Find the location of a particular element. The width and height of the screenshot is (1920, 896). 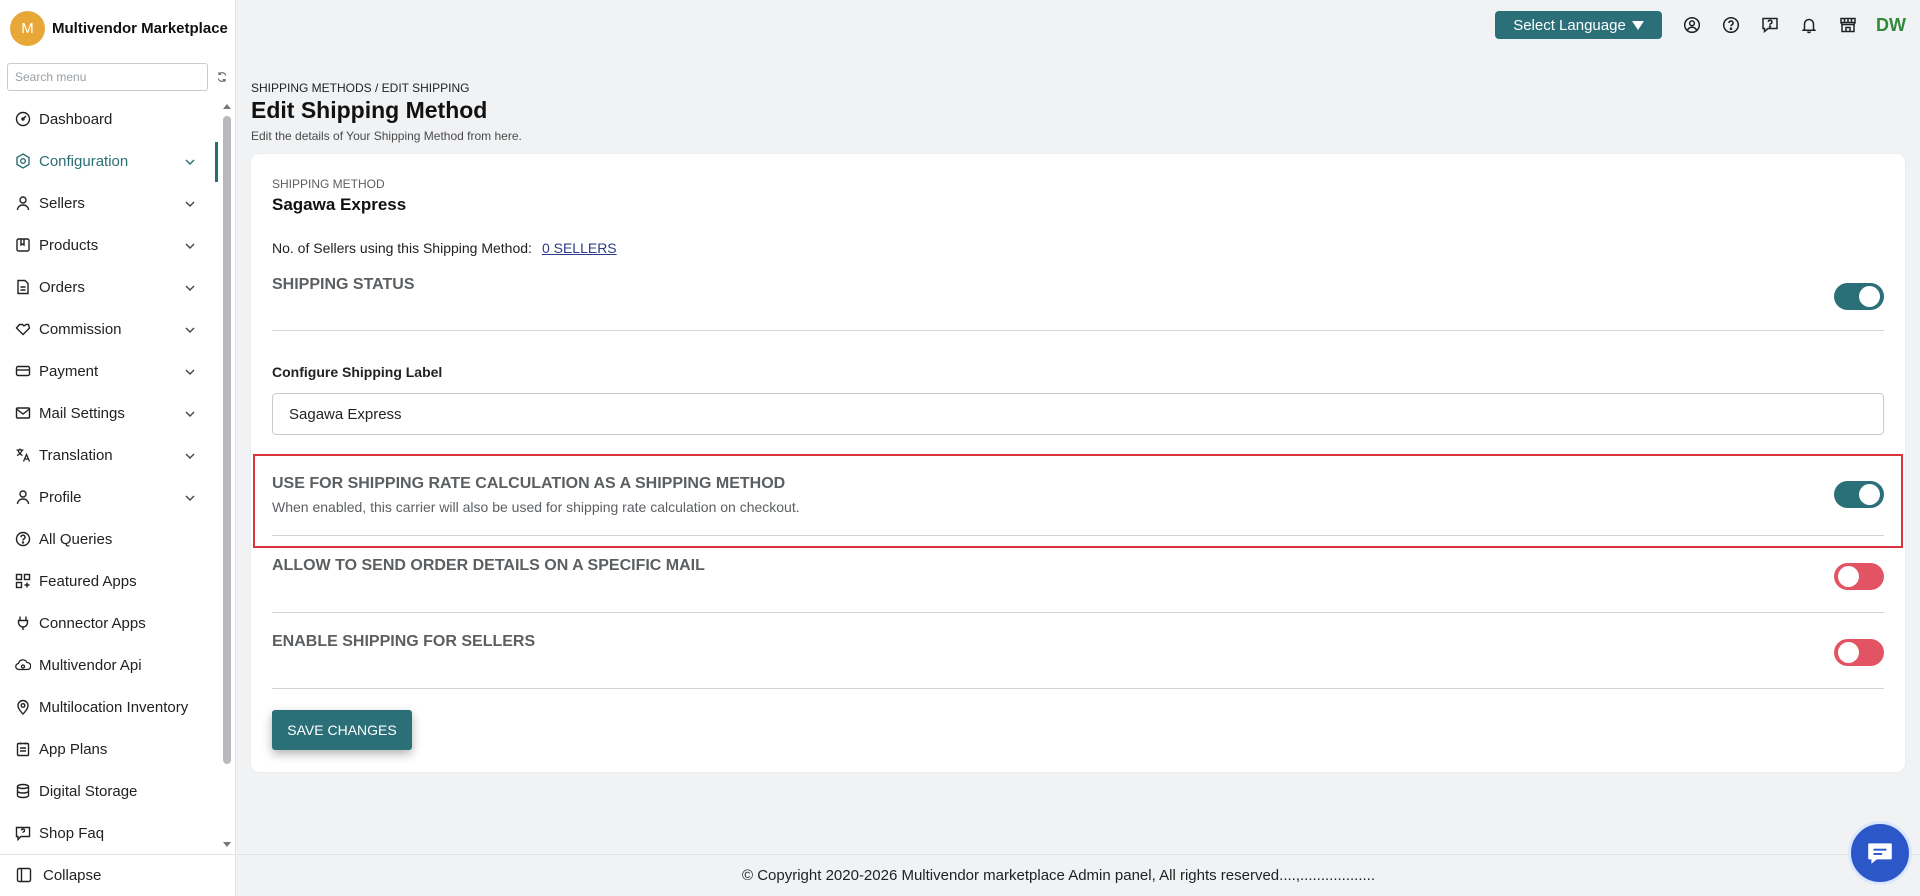

sidebar-item-profile: Profile is located at coordinates (109, 497).